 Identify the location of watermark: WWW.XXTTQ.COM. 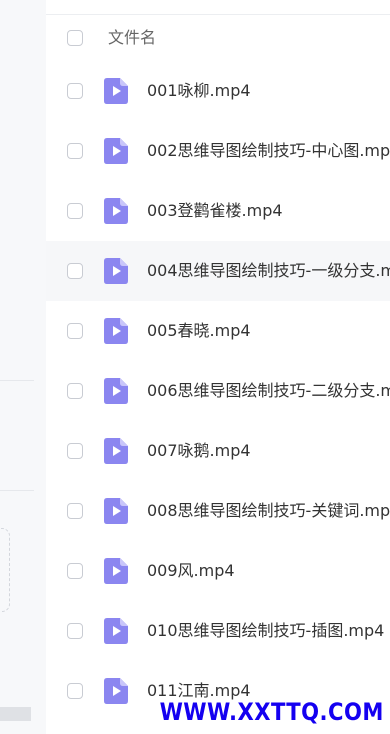
(271, 712).